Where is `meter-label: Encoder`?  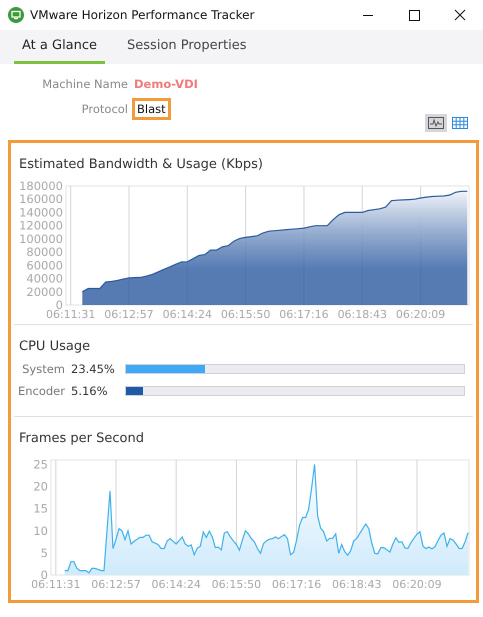 meter-label: Encoder is located at coordinates (41, 391).